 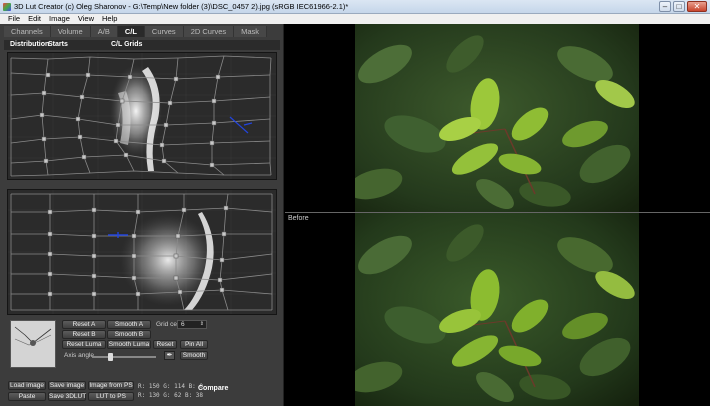 I want to click on compare-toggle: Compare, so click(x=213, y=388).